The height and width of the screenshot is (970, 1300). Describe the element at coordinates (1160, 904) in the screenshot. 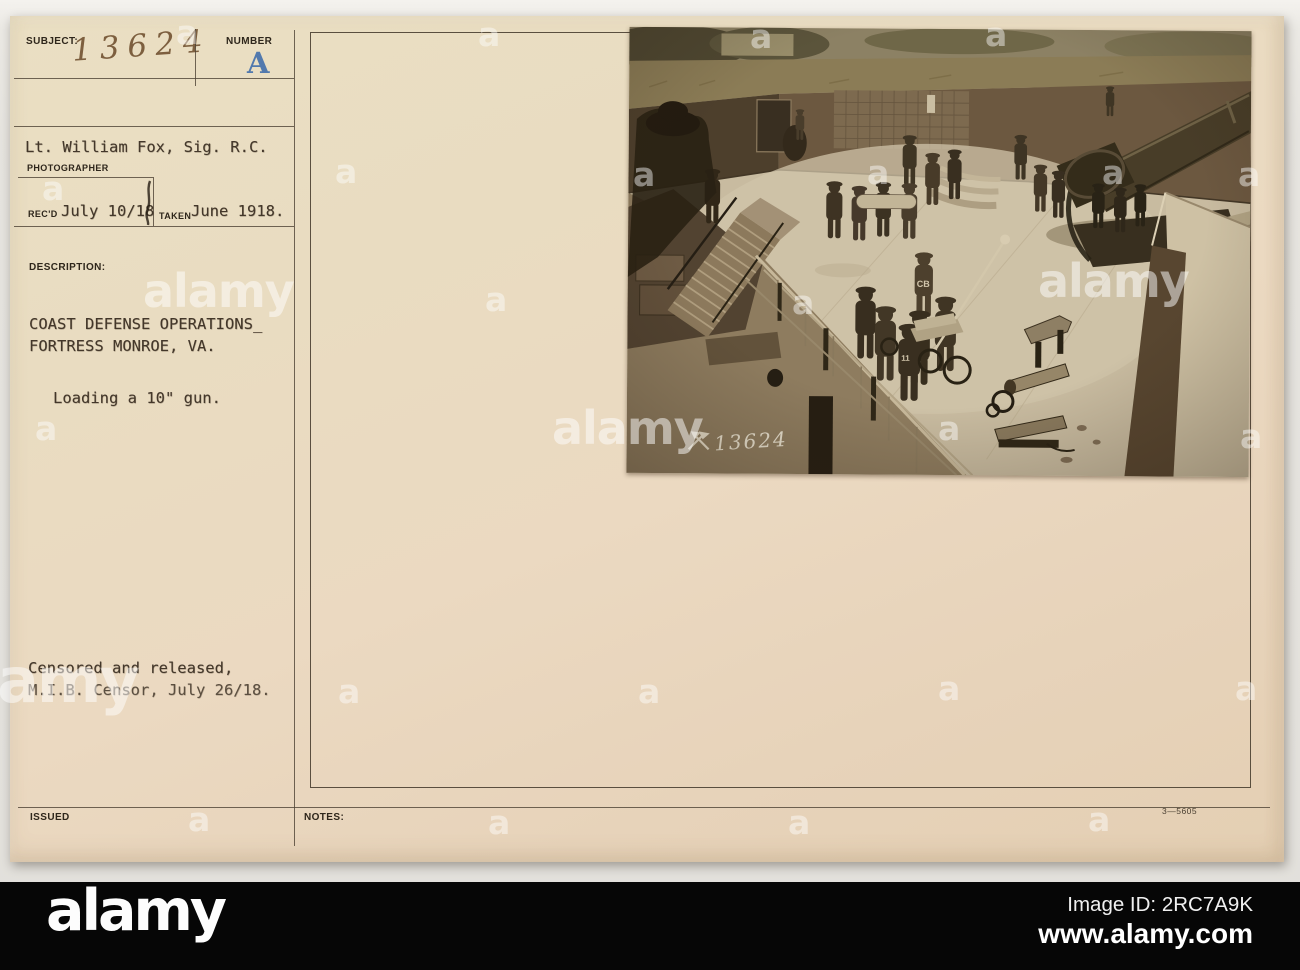

I see `image-id-text: Image ID: 2RC7A9K` at that location.